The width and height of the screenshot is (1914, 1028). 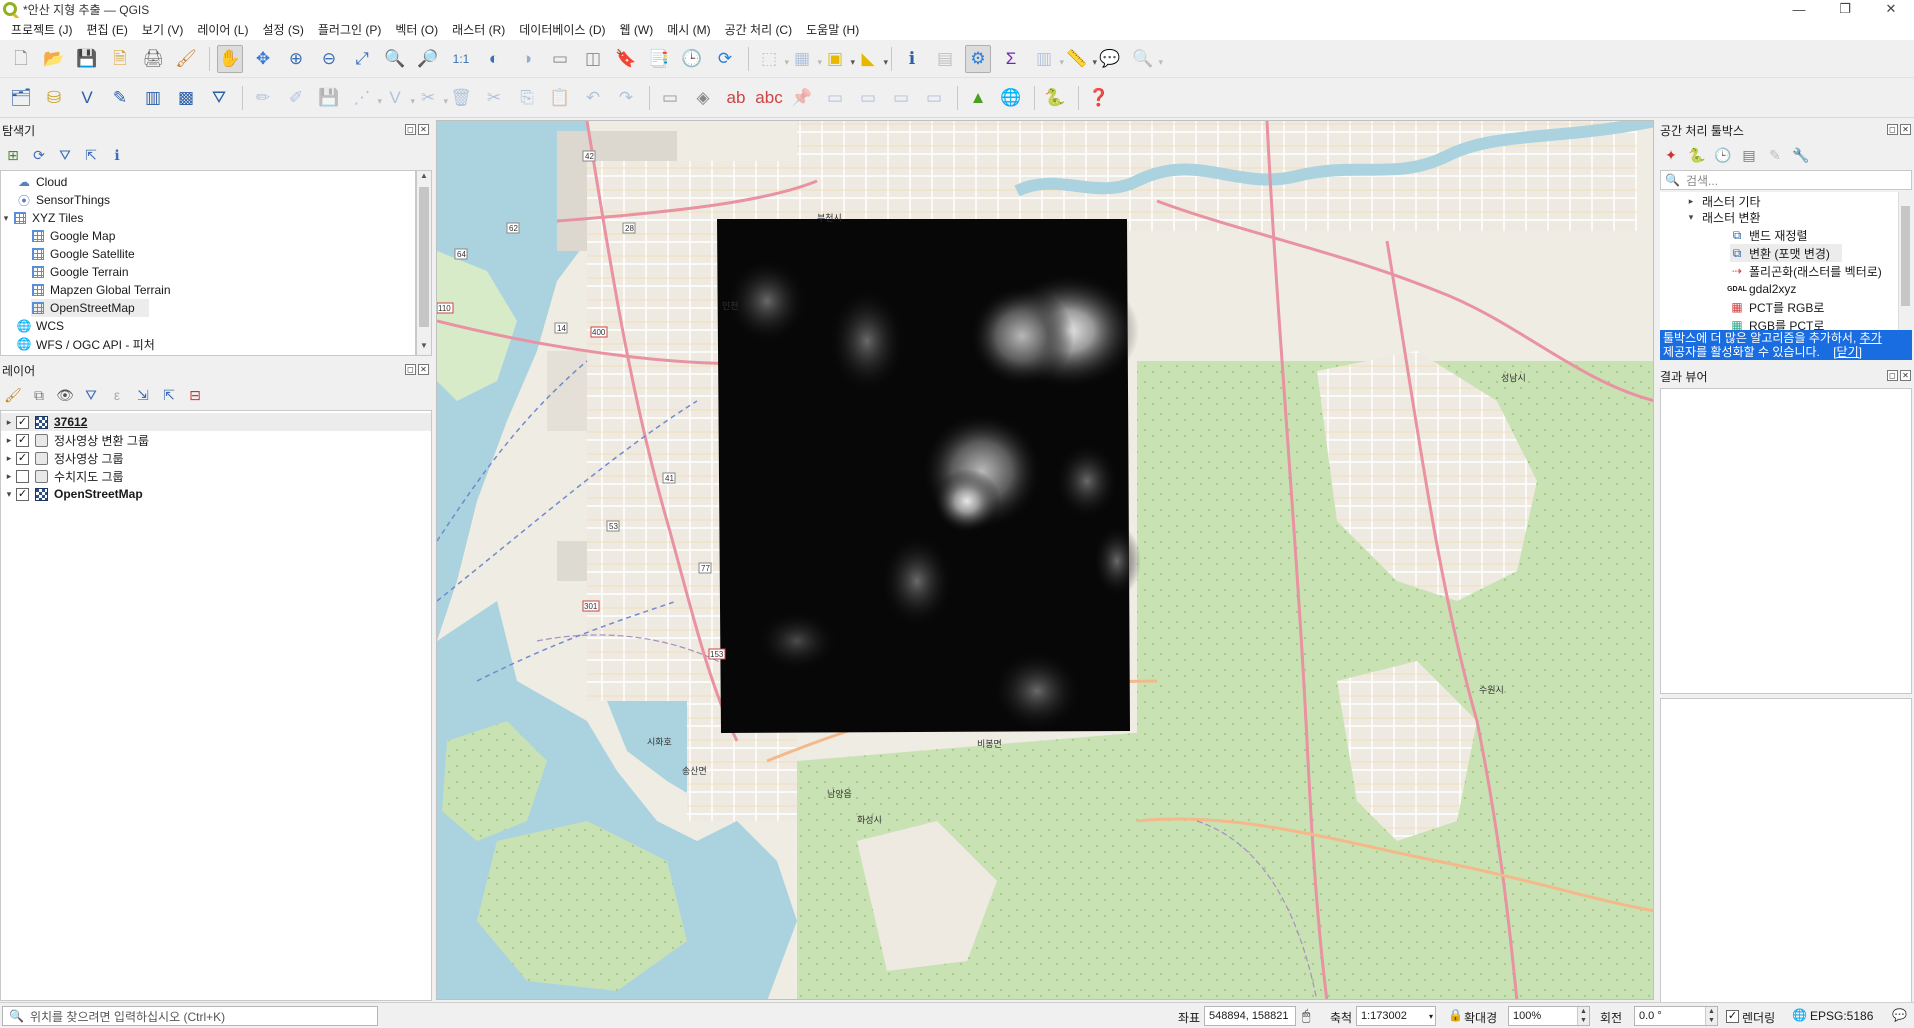 What do you see at coordinates (395, 59) in the screenshot?
I see `zoom-to-selection-icon: 🔍` at bounding box center [395, 59].